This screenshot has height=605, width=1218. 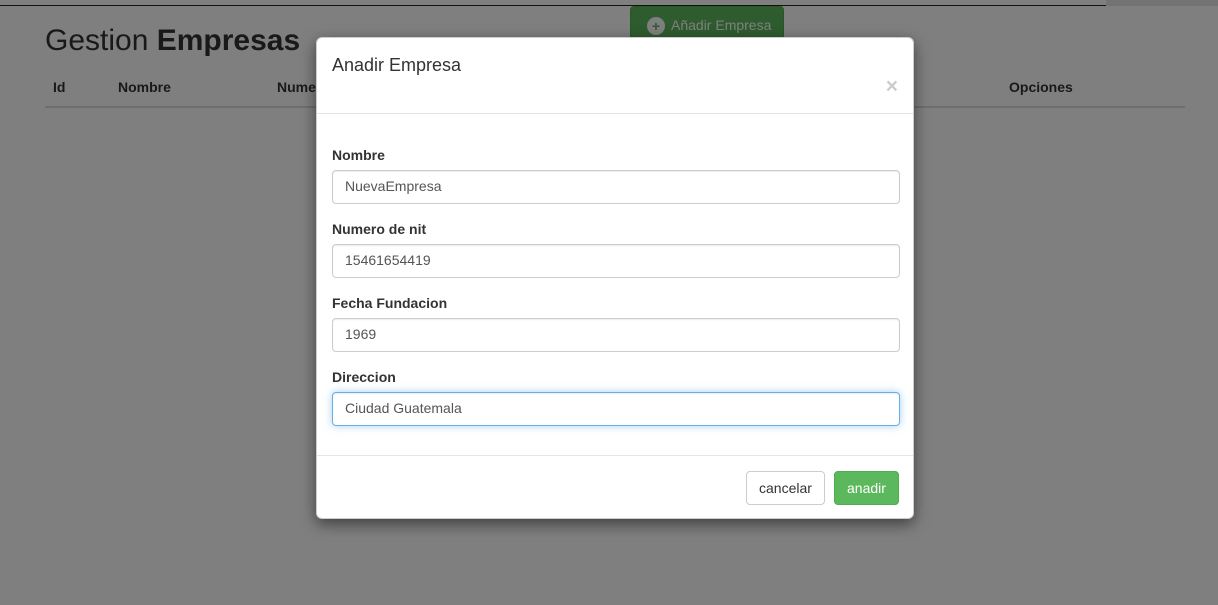 What do you see at coordinates (615, 76) in the screenshot?
I see `modal-header: Anadir Empresa ×` at bounding box center [615, 76].